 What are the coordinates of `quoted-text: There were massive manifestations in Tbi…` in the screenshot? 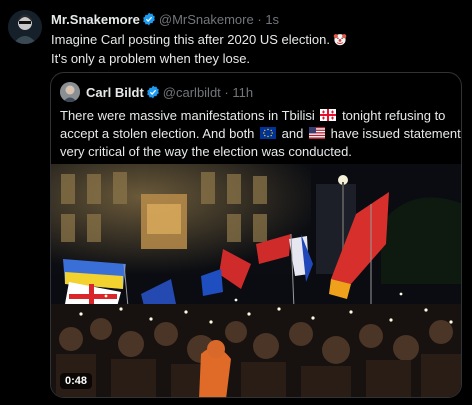 It's located at (260, 133).